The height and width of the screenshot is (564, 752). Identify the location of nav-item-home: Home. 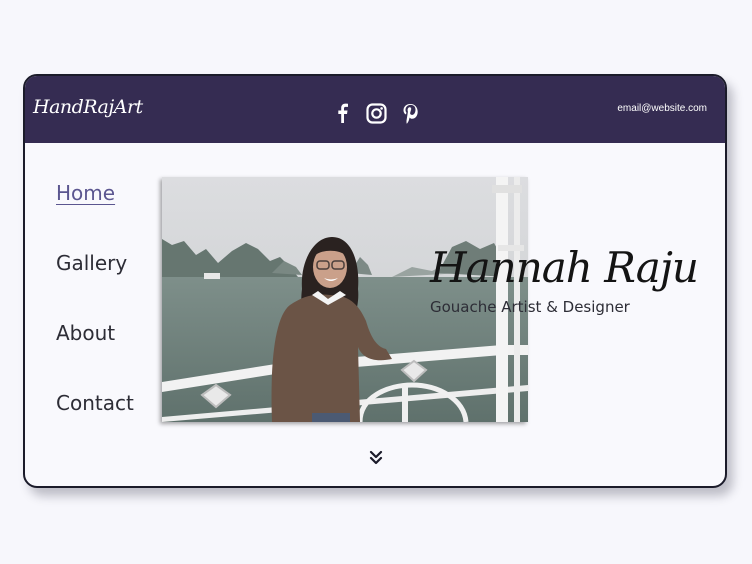
(95, 216).